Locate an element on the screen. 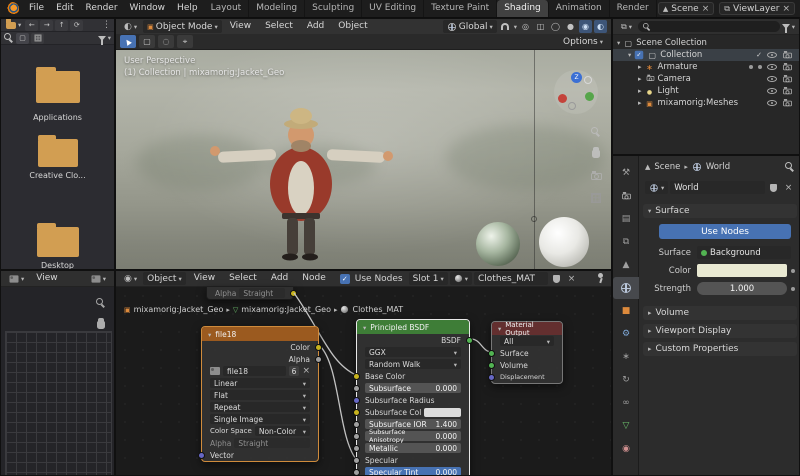 This screenshot has width=800, height=476. alpha-output-socket is located at coordinates (318, 359).